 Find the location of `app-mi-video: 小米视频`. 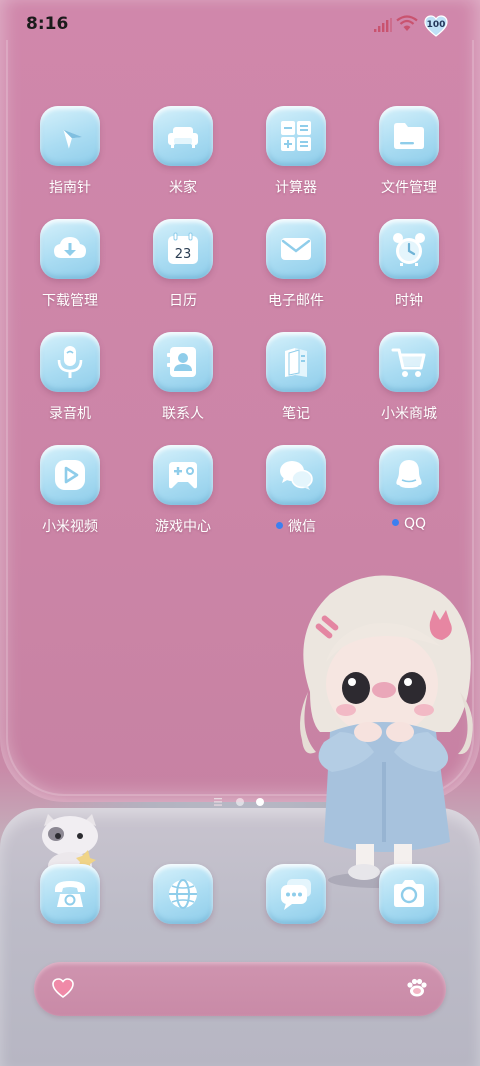

app-mi-video: 小米视频 is located at coordinates (70, 497).